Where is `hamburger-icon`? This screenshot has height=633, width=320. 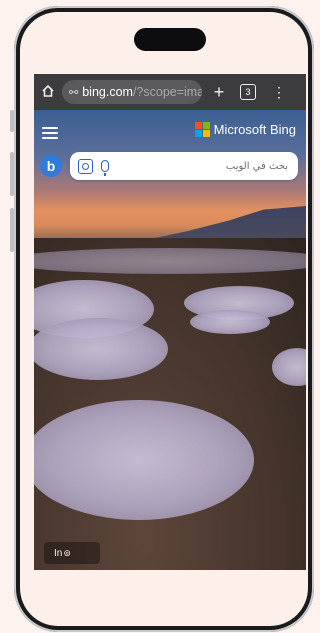 hamburger-icon is located at coordinates (50, 133).